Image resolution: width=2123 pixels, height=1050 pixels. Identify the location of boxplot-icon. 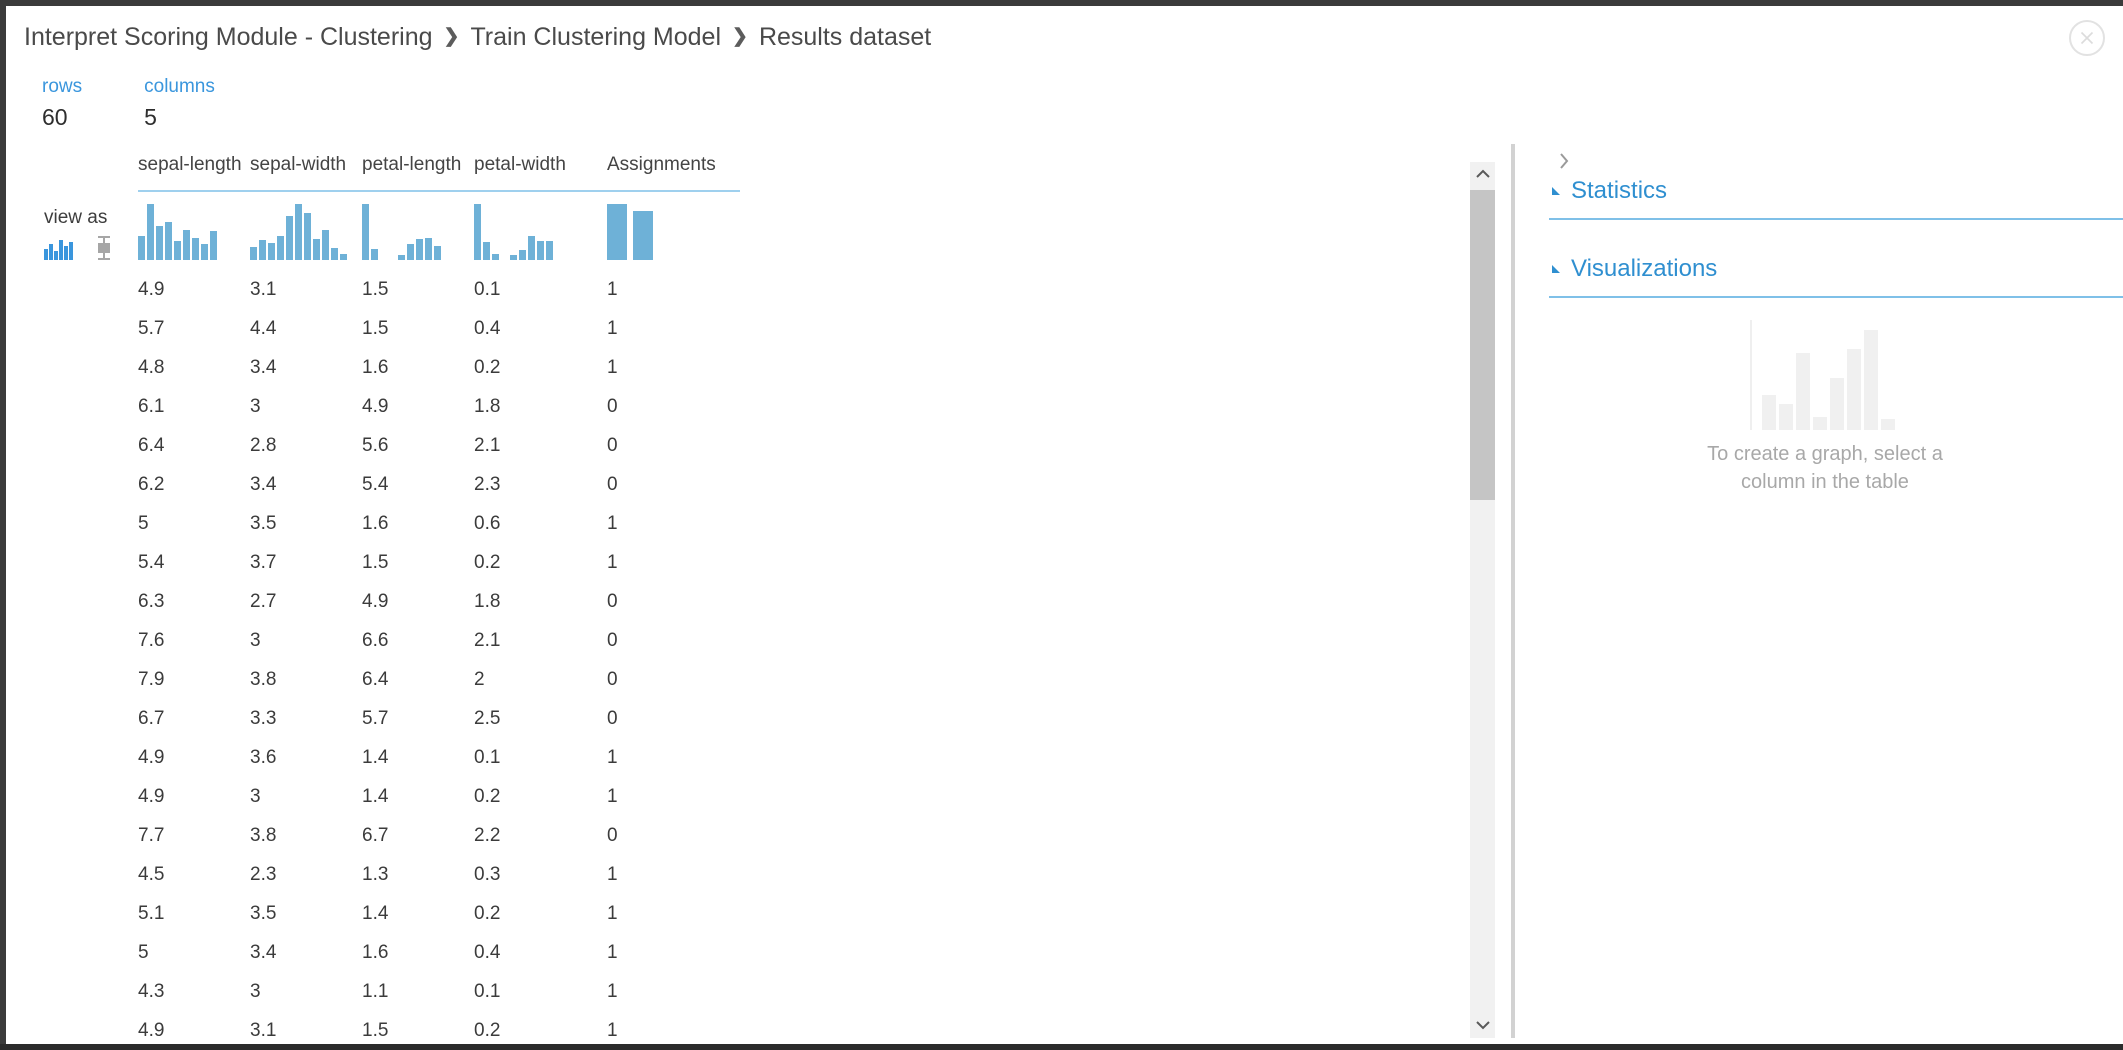
(104, 250).